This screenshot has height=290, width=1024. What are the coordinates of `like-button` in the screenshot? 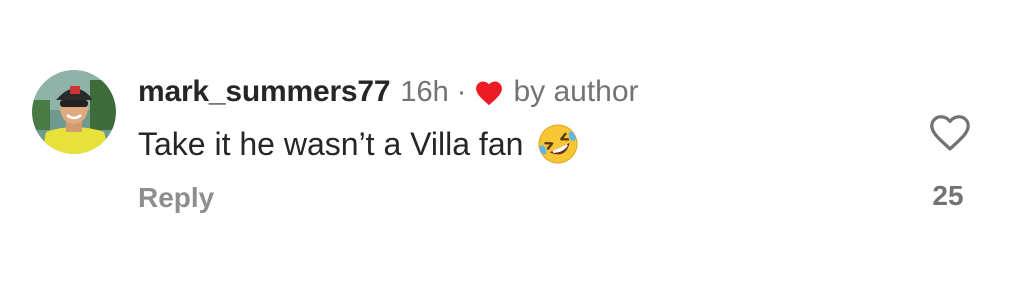 It's located at (950, 132).